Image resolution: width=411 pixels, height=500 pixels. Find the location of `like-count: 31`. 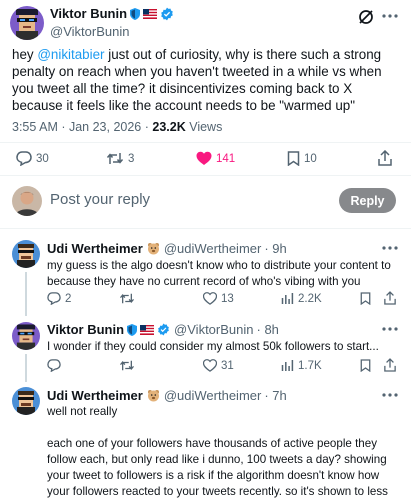

like-count: 31 is located at coordinates (227, 365).